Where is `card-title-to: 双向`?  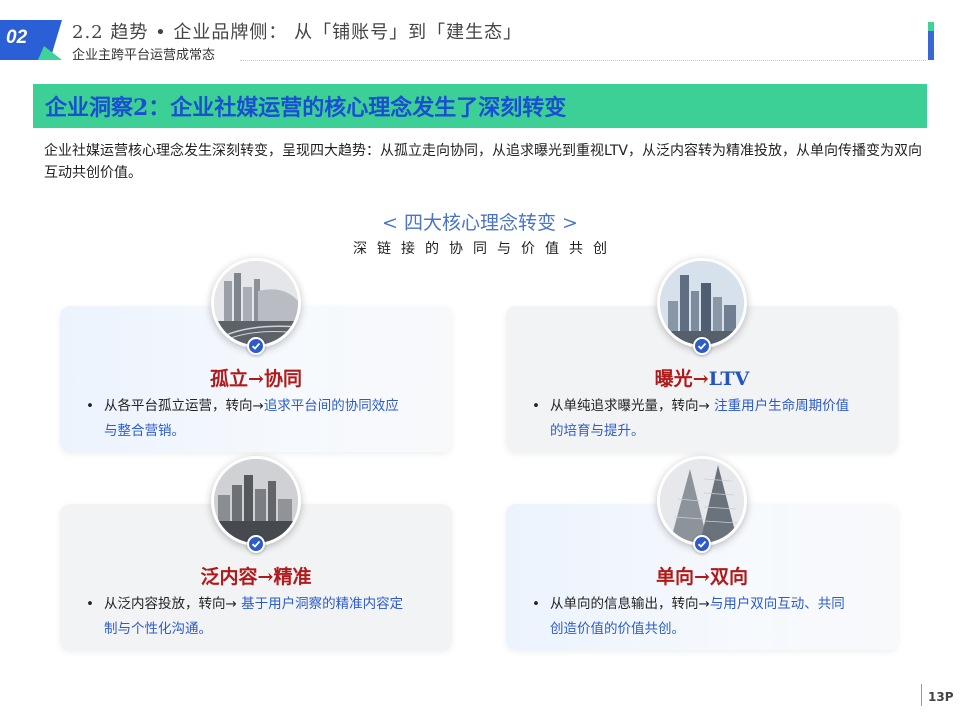
card-title-to: 双向 is located at coordinates (728, 577).